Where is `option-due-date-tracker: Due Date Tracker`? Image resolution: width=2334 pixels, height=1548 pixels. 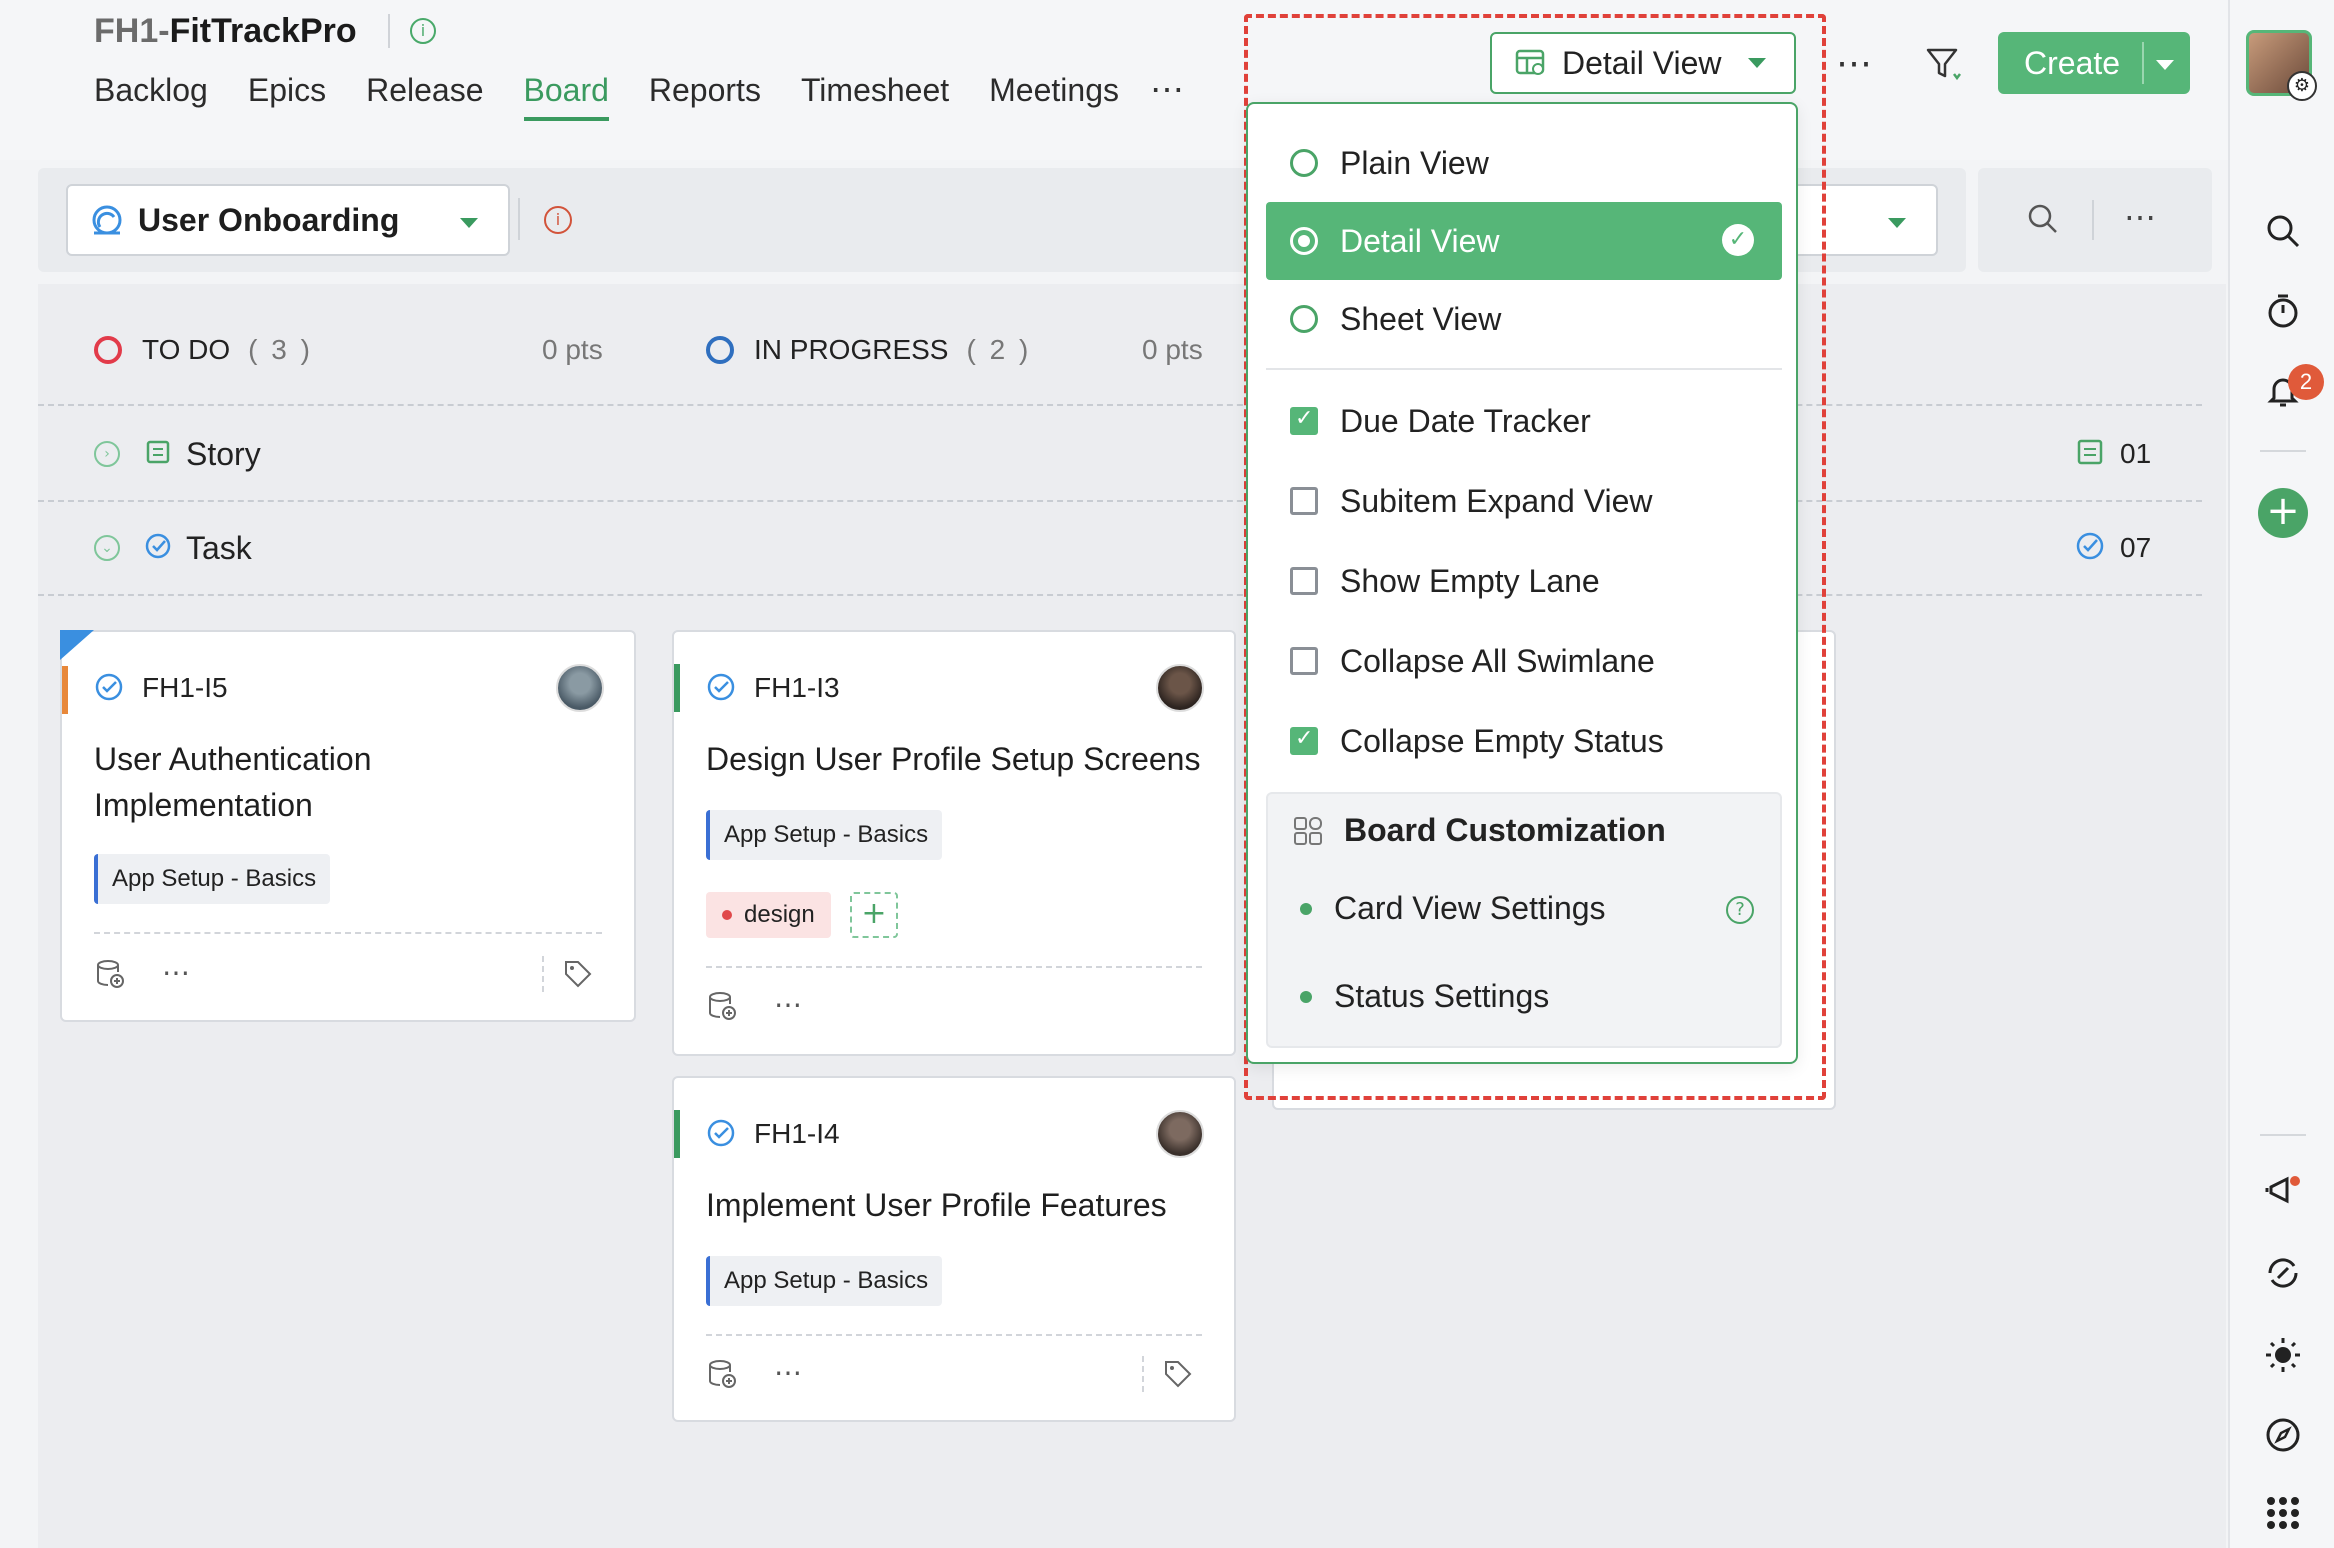 option-due-date-tracker: Due Date Tracker is located at coordinates (1524, 421).